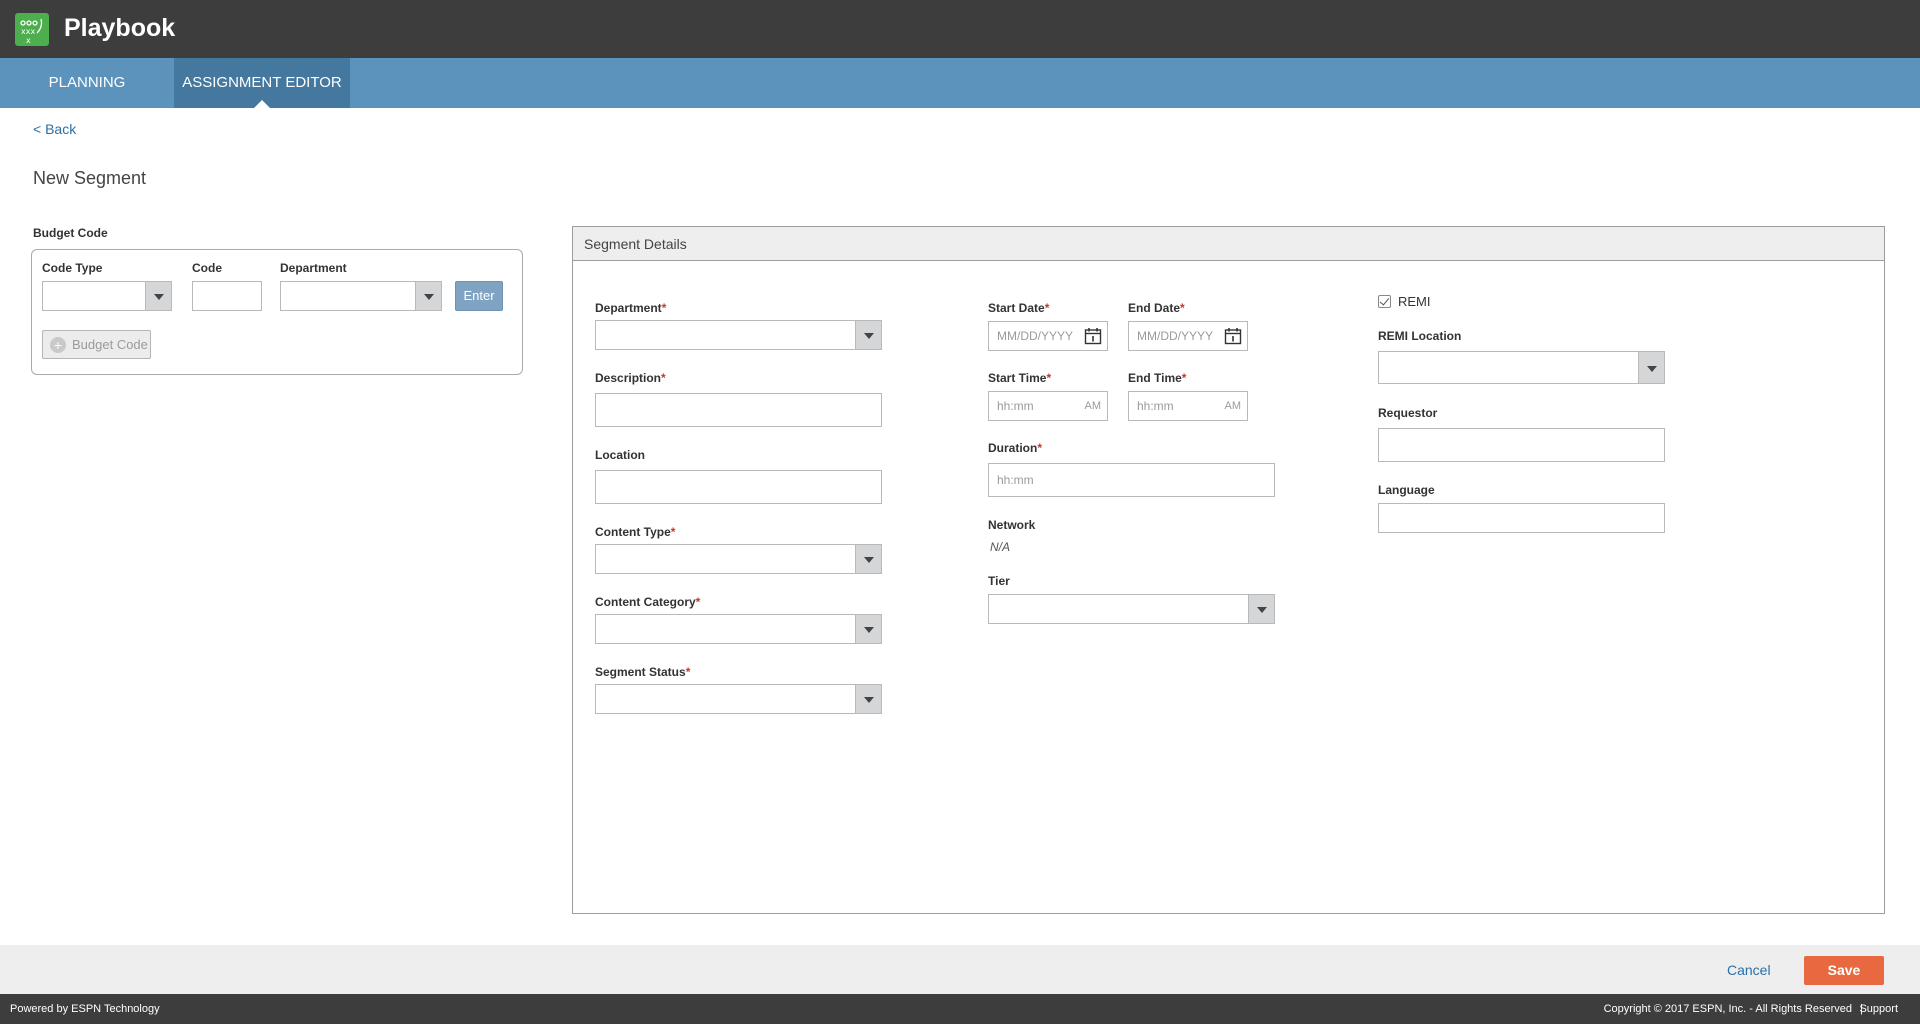  I want to click on location-input, so click(738, 487).